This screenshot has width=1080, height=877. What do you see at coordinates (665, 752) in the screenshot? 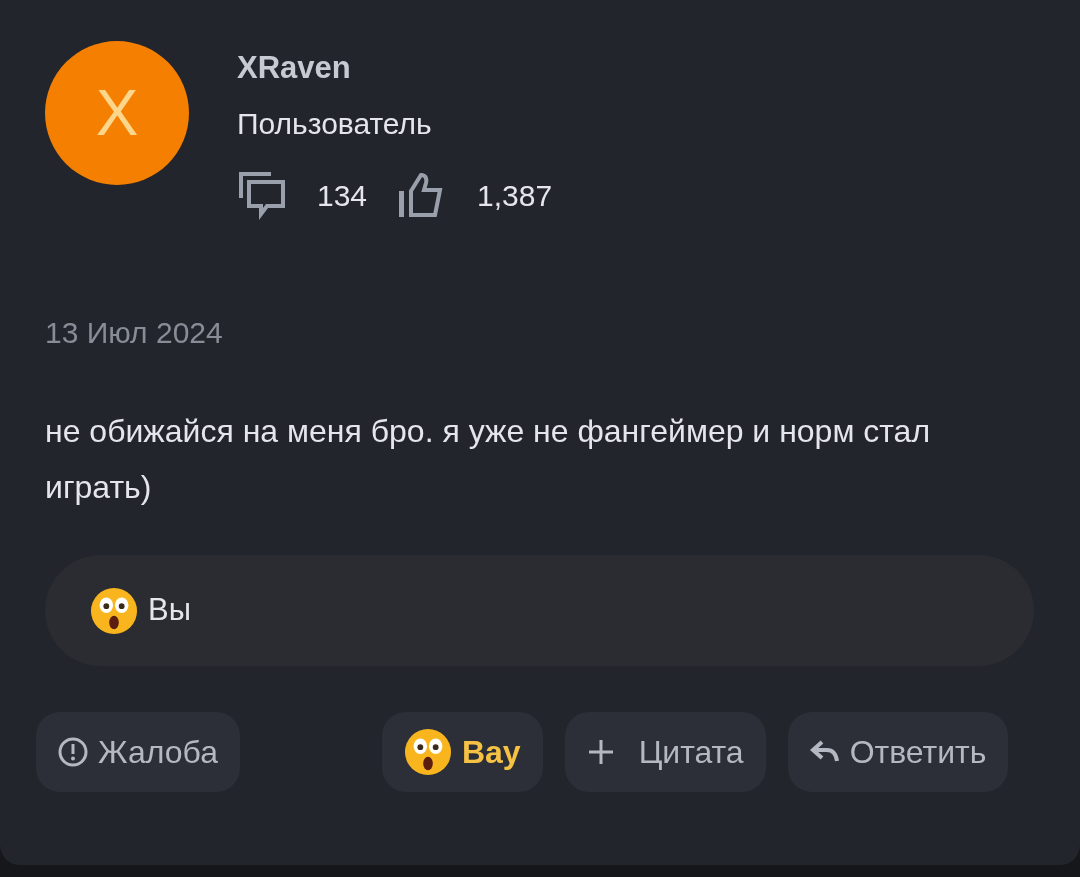
I see `quote-button: Цитата` at bounding box center [665, 752].